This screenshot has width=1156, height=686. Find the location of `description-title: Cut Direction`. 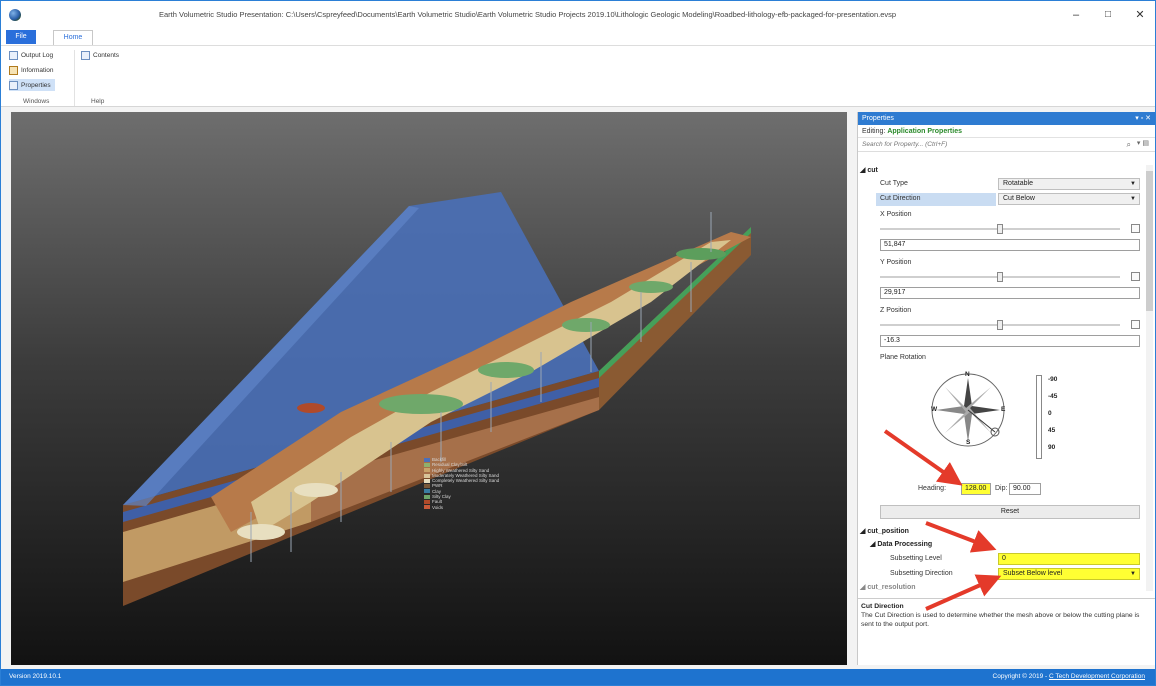

description-title: Cut Direction is located at coordinates (882, 606).